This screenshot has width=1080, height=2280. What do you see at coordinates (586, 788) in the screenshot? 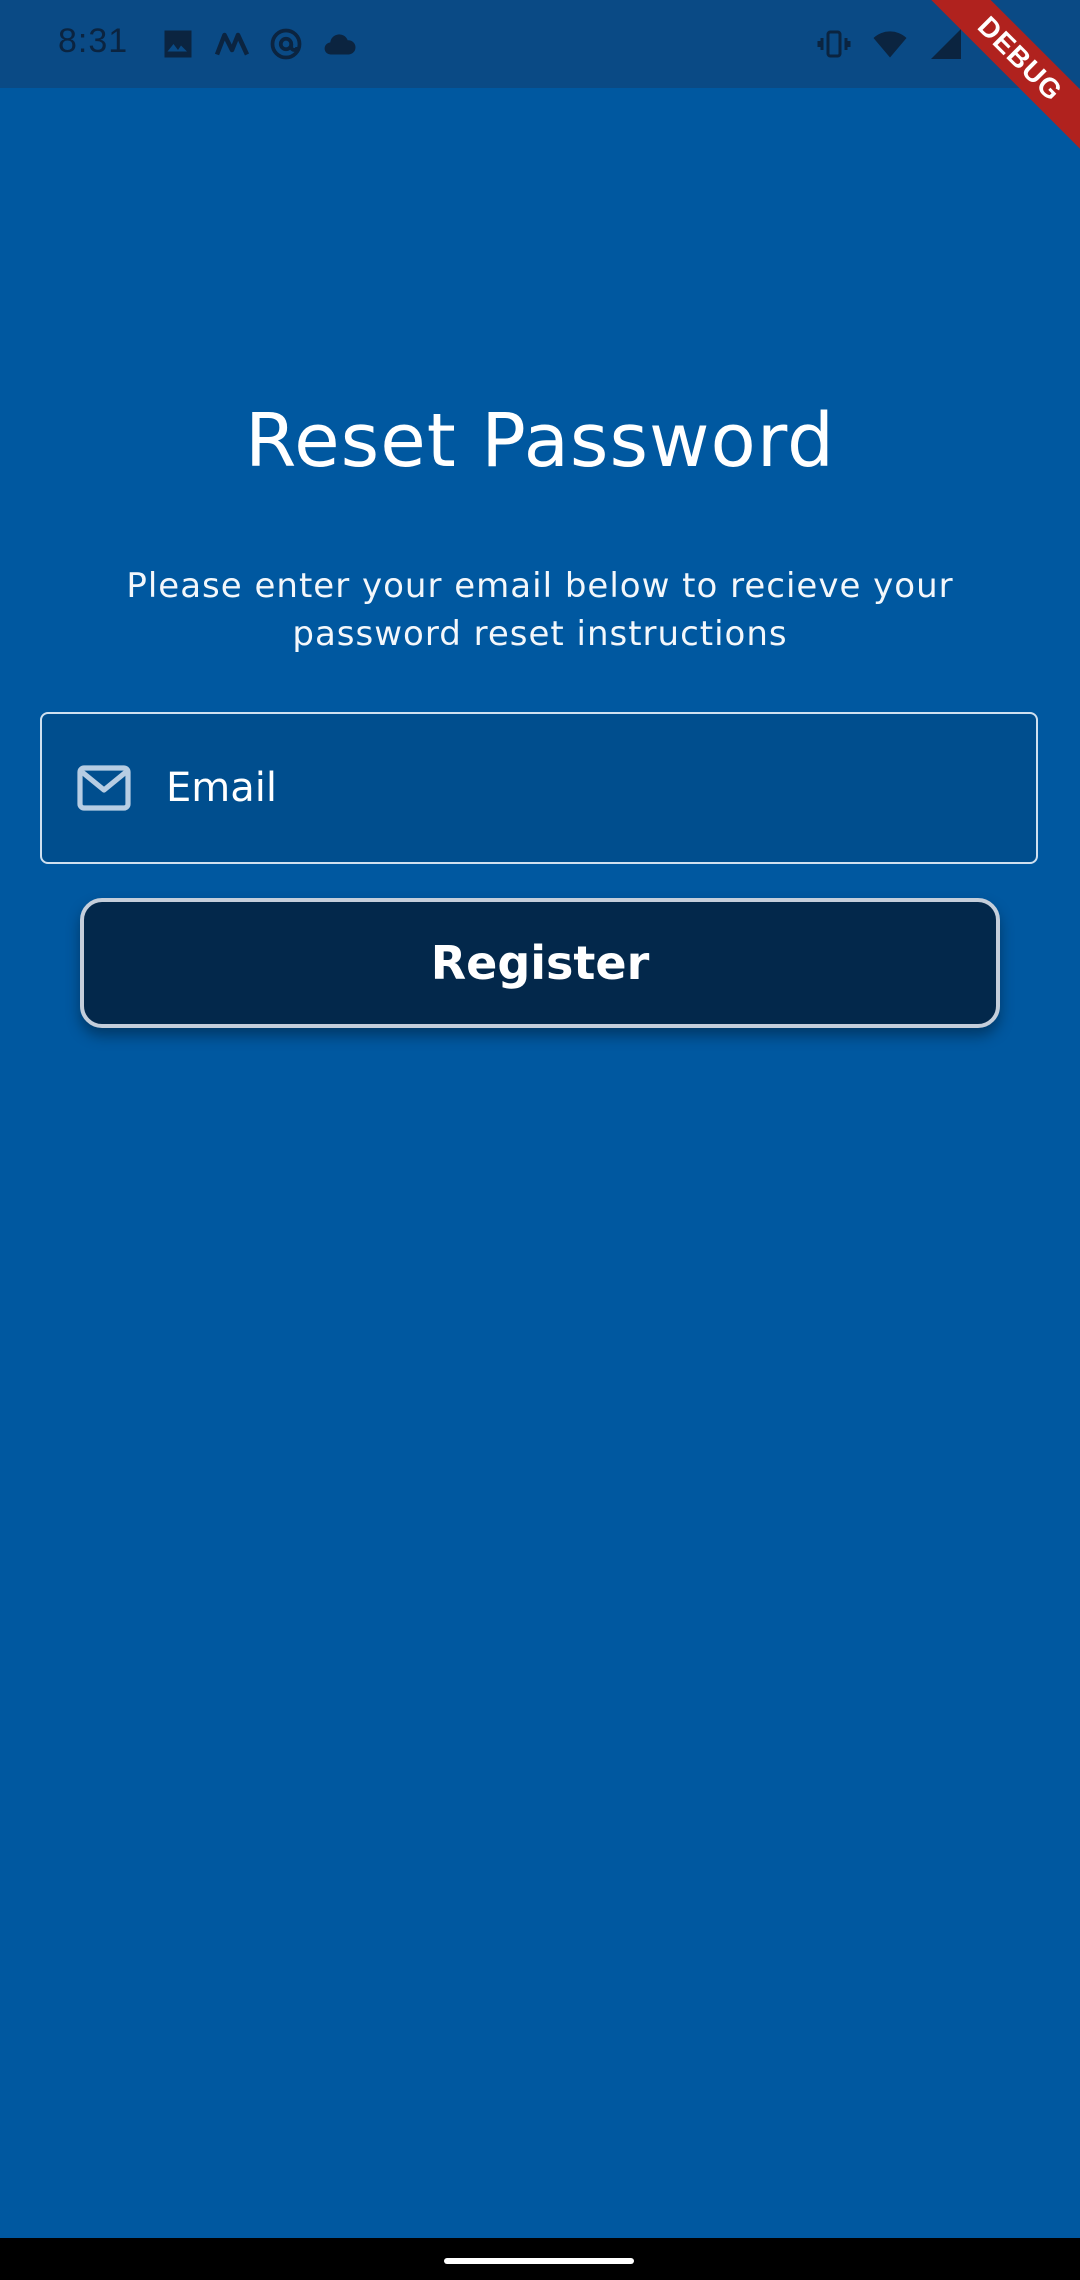
I see `email-input` at bounding box center [586, 788].